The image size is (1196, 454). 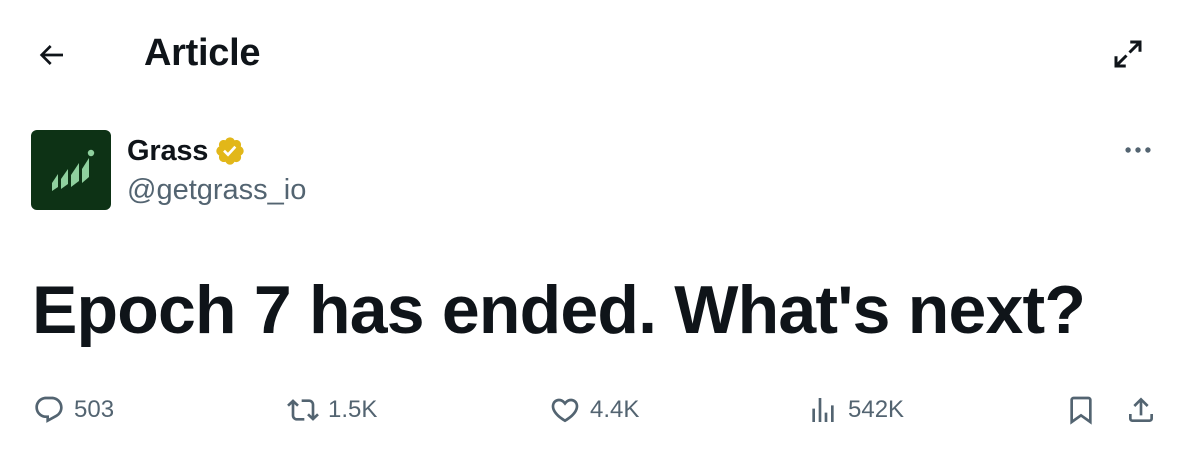 I want to click on bookmark-icon, so click(x=1081, y=410).